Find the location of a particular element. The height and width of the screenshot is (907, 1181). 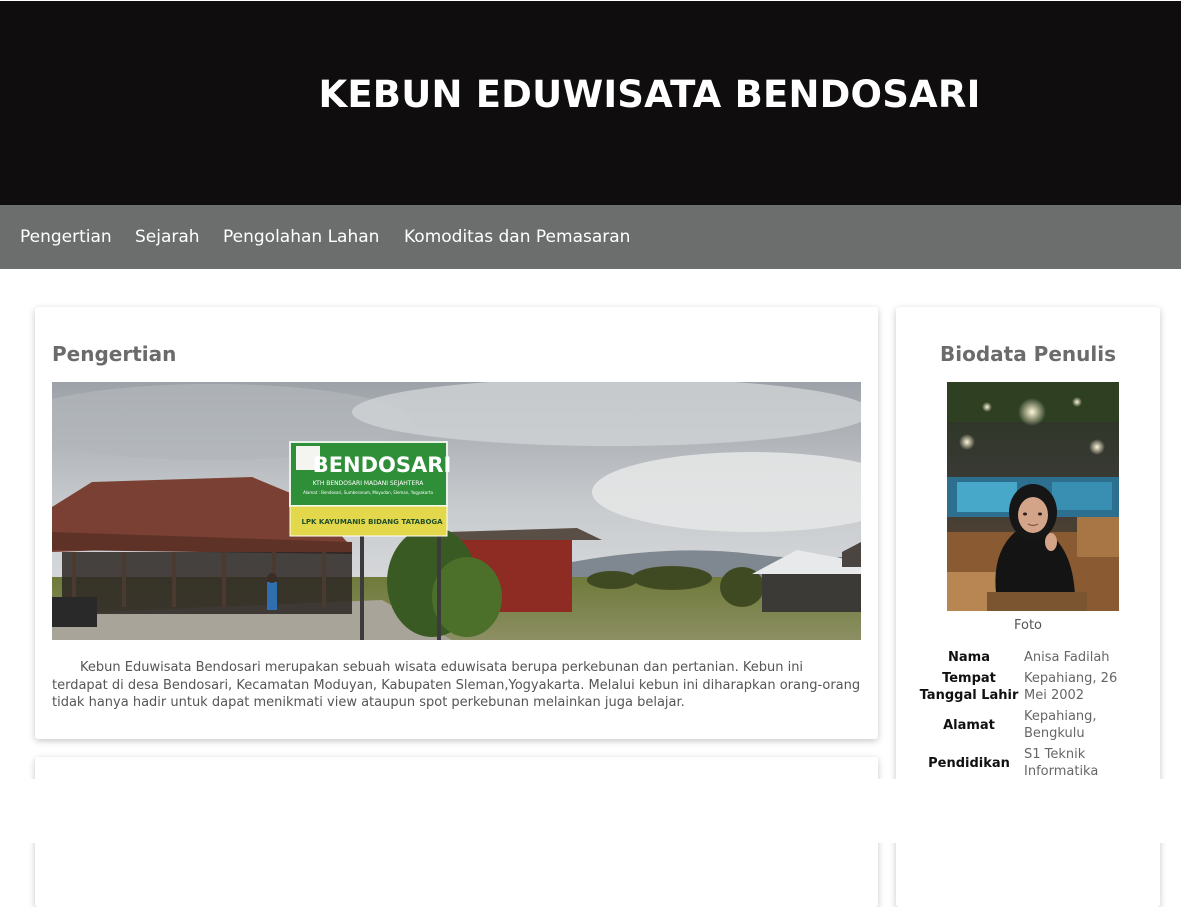

bio-value-nama: Anisa Fadilah is located at coordinates (1067, 657).